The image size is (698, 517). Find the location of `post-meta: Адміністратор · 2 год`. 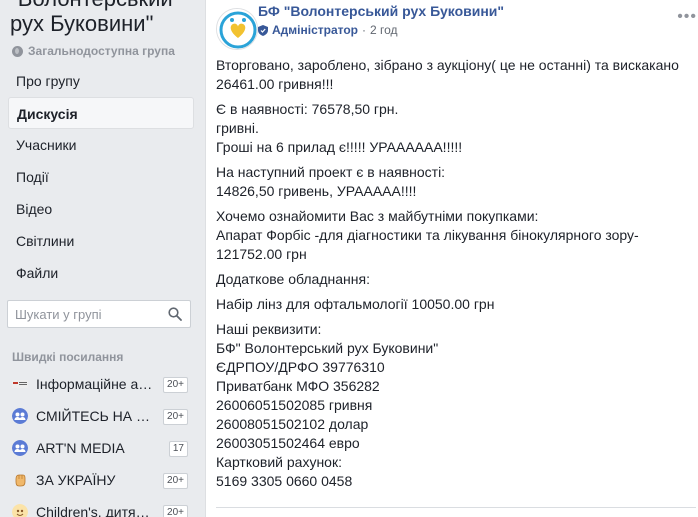

post-meta: Адміністратор · 2 год is located at coordinates (328, 30).